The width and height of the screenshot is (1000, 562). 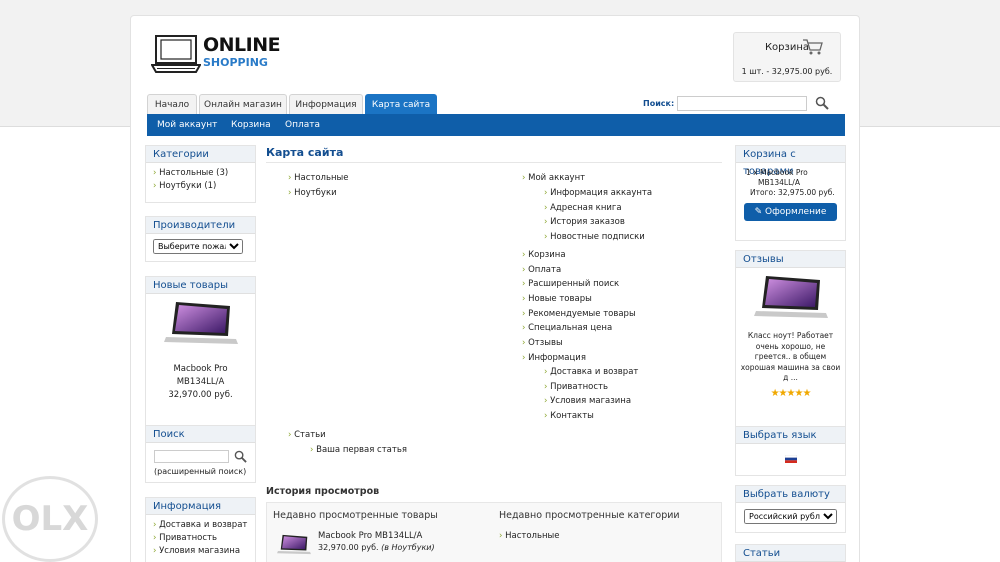 What do you see at coordinates (307, 435) in the screenshot?
I see `sitemap-link-articles: Статьи` at bounding box center [307, 435].